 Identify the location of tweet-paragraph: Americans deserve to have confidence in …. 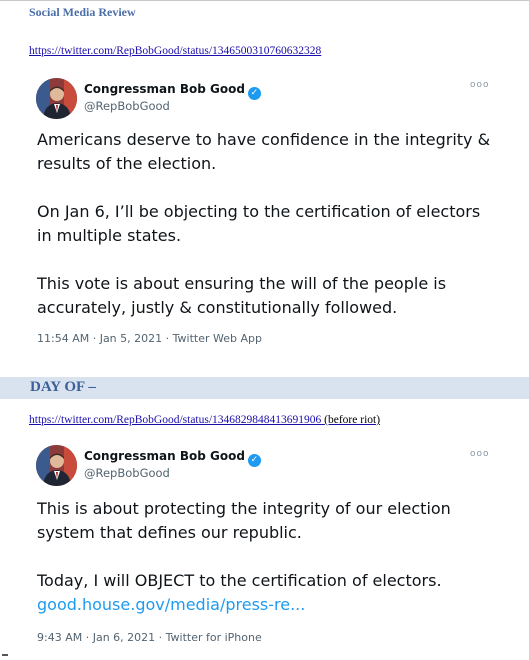
(264, 151).